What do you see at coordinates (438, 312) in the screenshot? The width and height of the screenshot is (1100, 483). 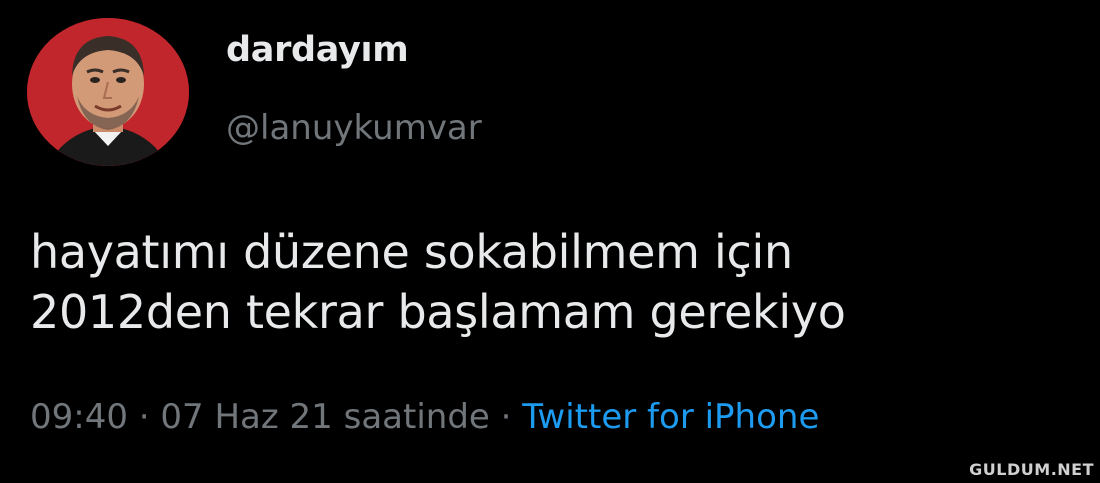 I see `tweet-text-line: 2012den tekrar başlamam gerekiyo` at bounding box center [438, 312].